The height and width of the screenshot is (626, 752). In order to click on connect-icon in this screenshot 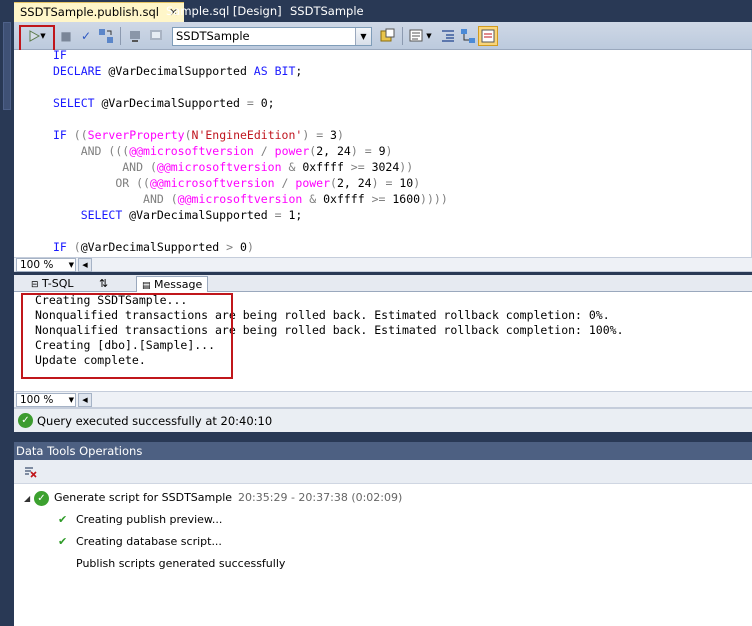, I will do `click(136, 36)`.